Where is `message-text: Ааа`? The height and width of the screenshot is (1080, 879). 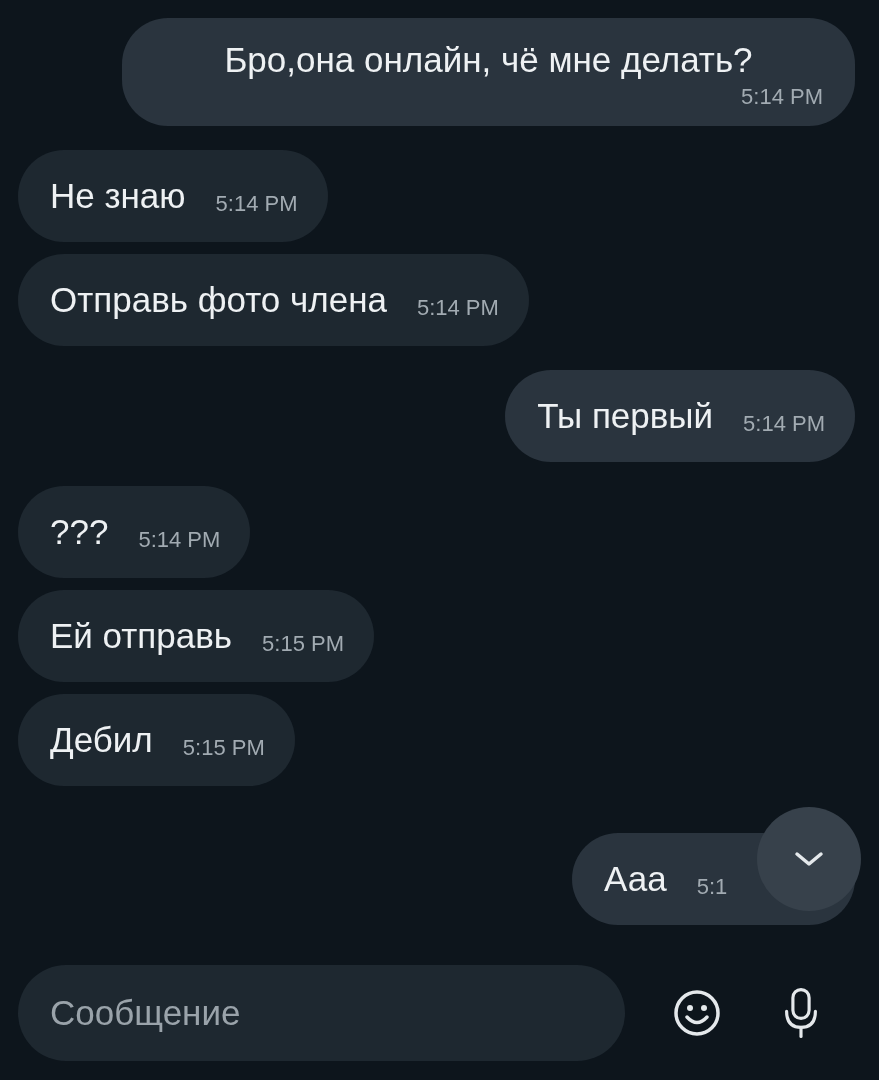
message-text: Ааа is located at coordinates (635, 879).